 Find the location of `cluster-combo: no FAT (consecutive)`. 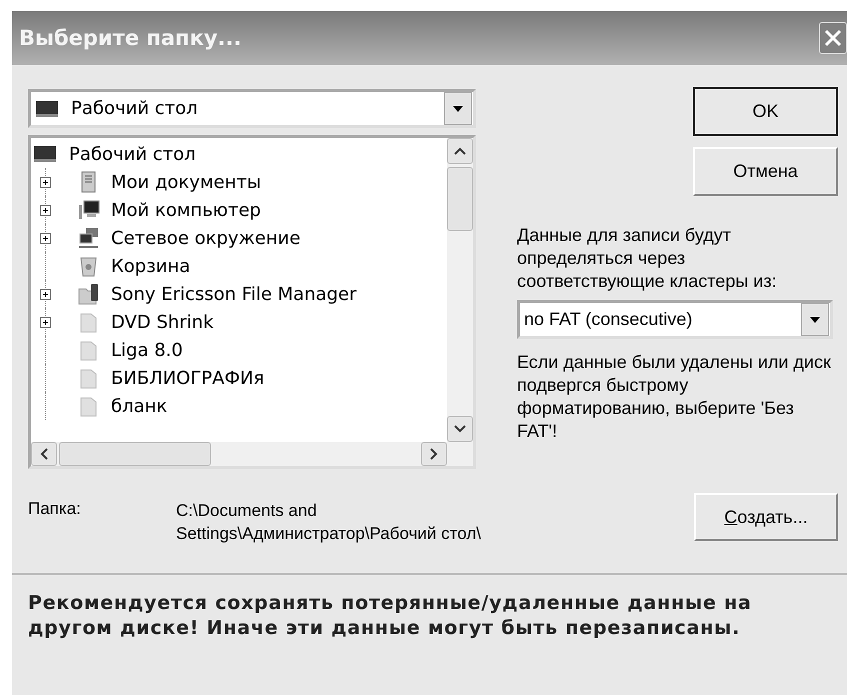

cluster-combo: no FAT (consecutive) is located at coordinates (675, 319).